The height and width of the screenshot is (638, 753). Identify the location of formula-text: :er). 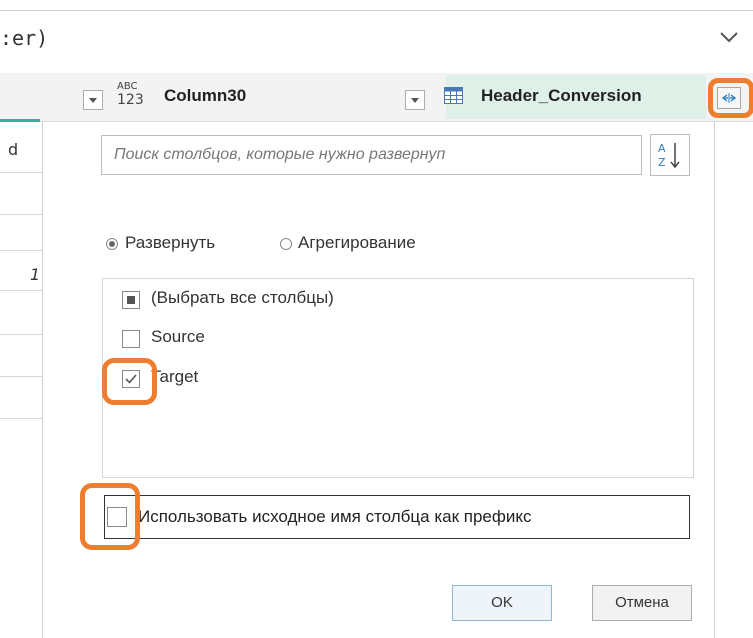
(24, 38).